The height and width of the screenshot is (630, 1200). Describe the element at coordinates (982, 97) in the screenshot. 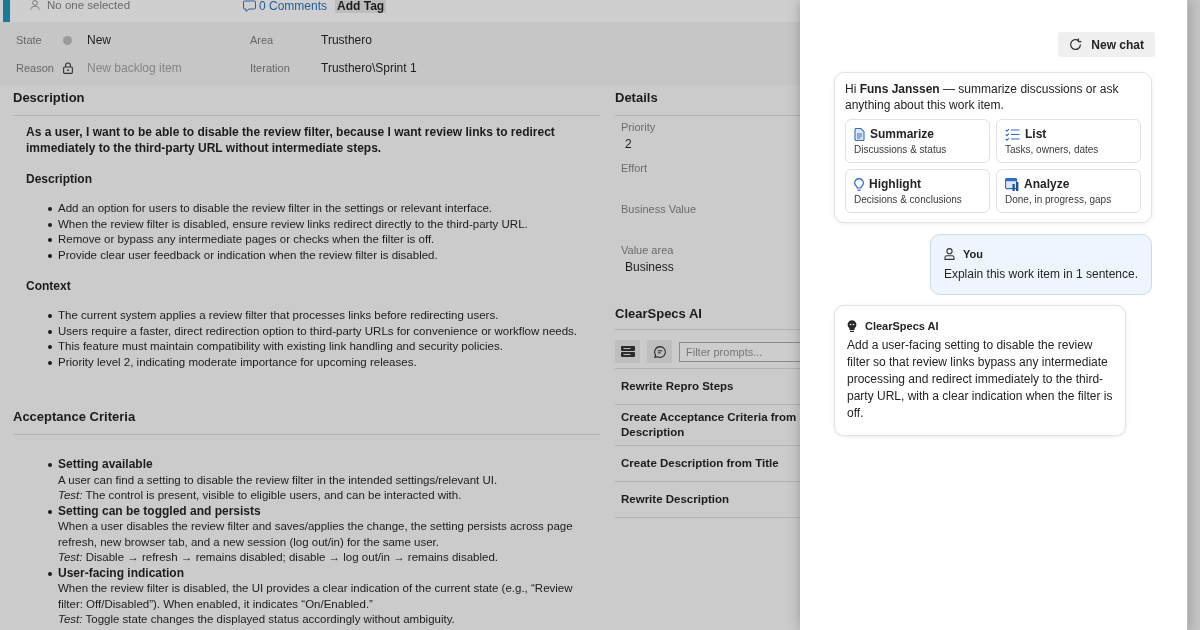

I see `greeting-text: Hi Funs Janssen — summarize discussions or ask anything about this work item.` at that location.